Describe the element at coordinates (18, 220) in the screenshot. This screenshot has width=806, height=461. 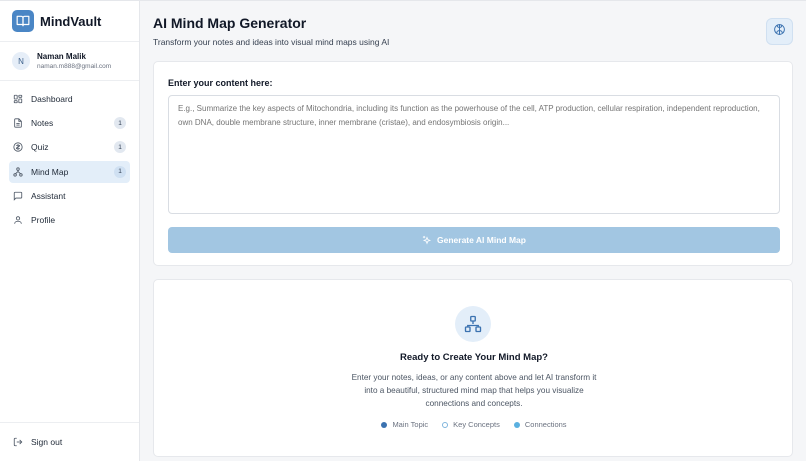
I see `user-icon` at that location.